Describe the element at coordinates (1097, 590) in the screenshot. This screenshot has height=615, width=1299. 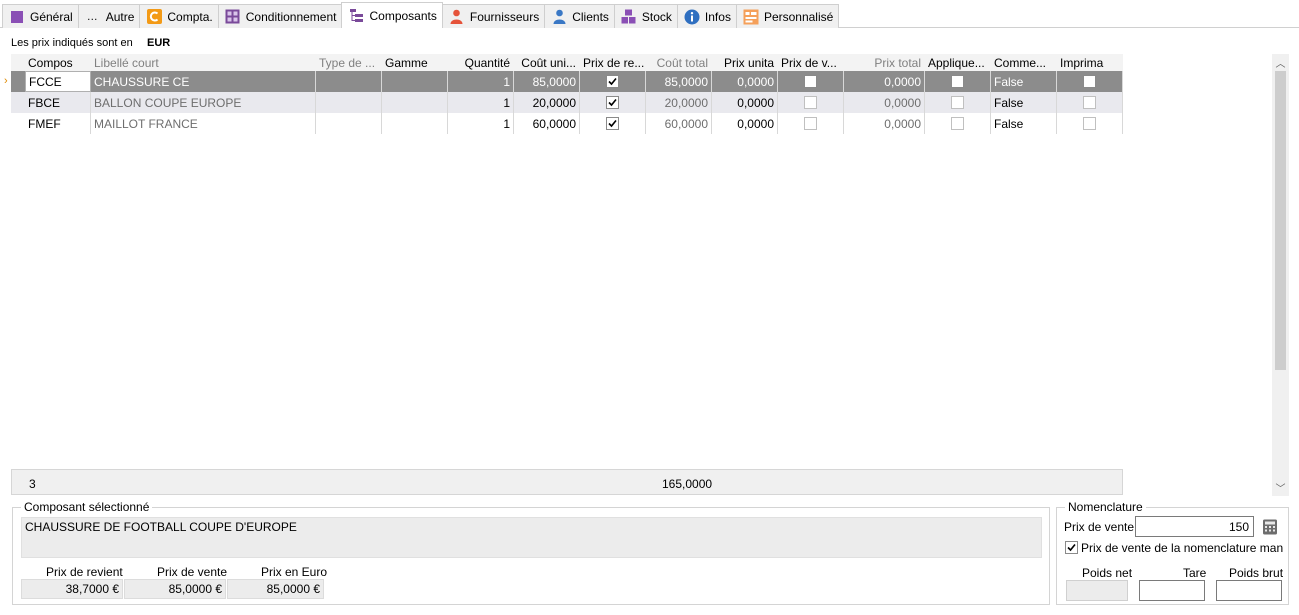
I see `poids-net-input` at that location.